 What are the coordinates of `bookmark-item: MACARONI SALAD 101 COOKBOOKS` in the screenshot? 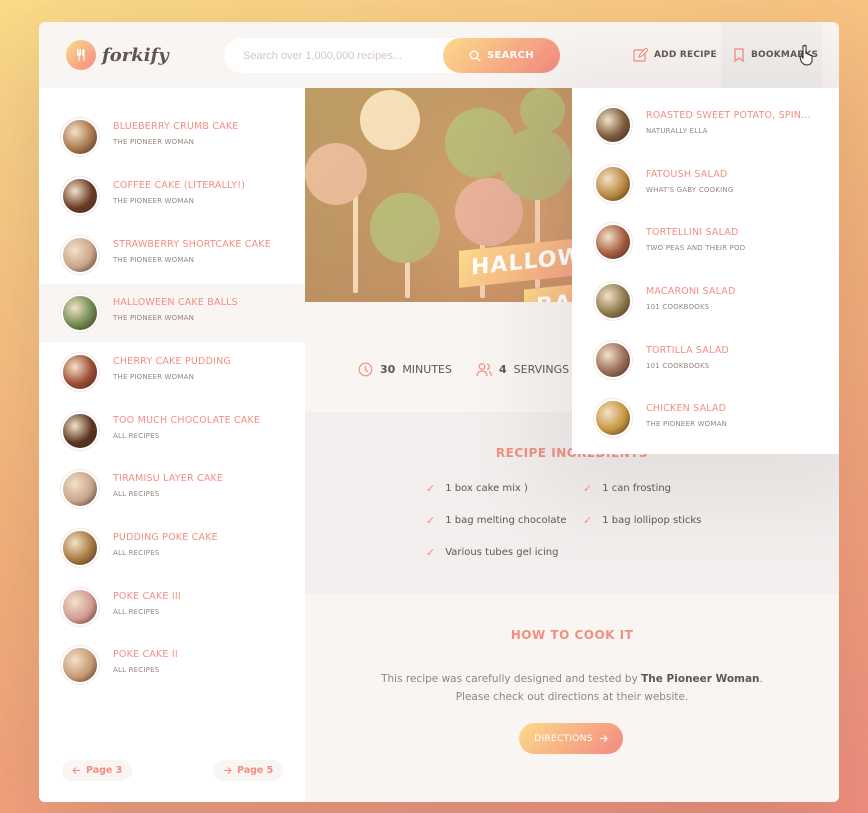 It's located at (705, 301).